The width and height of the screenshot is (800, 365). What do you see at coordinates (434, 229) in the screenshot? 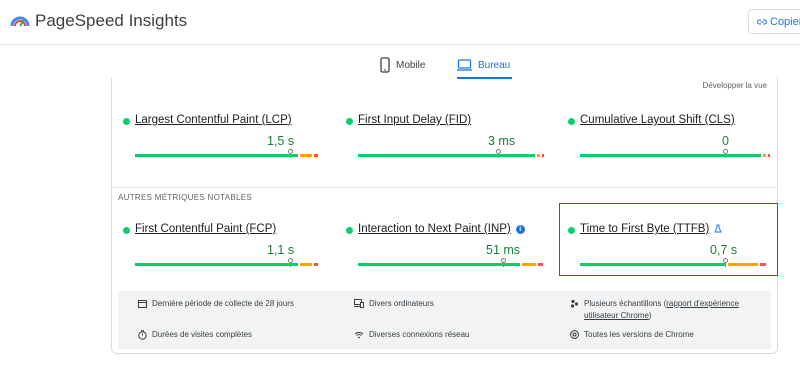
I see `metric-name-text: Interaction to Next Paint (INP)` at bounding box center [434, 229].